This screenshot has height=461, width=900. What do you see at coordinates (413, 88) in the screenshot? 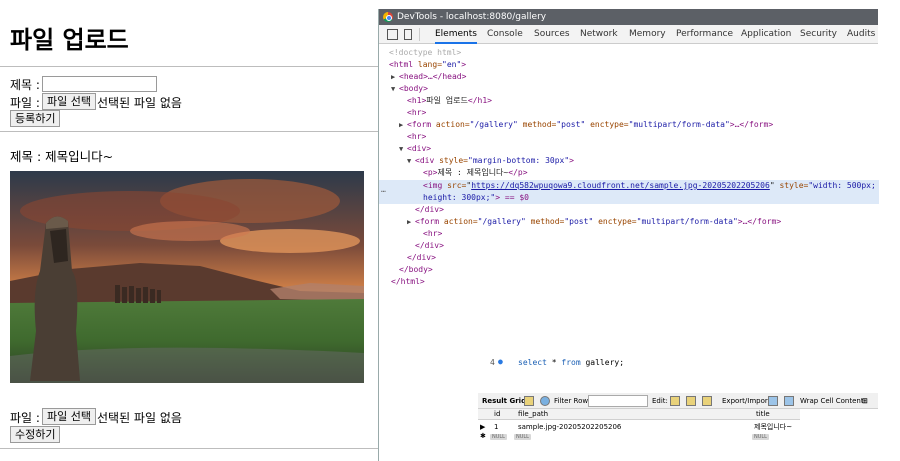
I see `code-tag: <body>` at bounding box center [413, 88].